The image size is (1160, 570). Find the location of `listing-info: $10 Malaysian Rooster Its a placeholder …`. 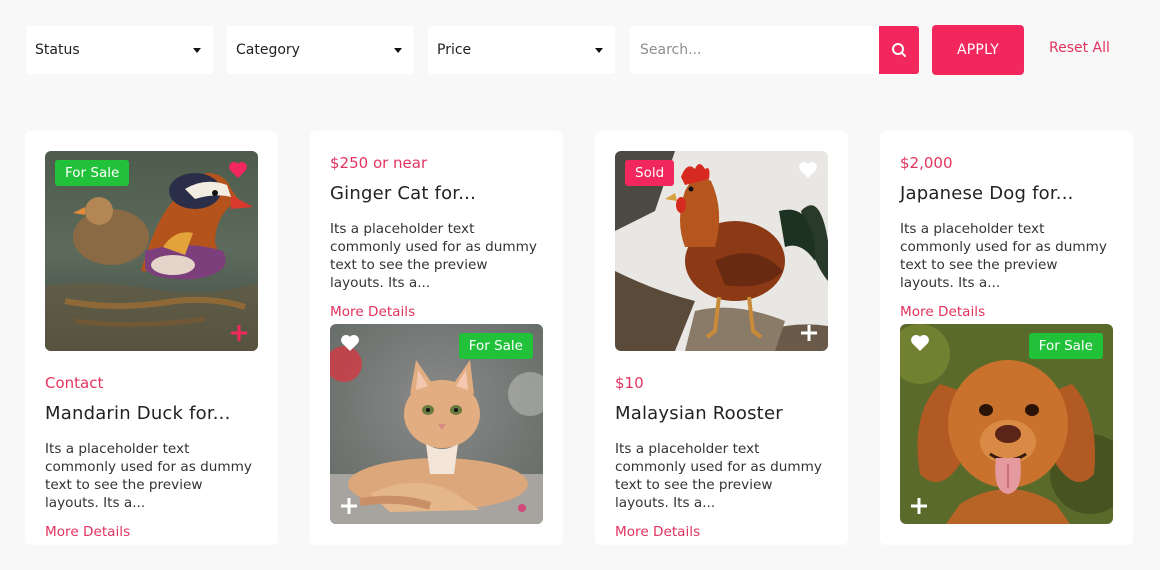

listing-info: $10 Malaysian Rooster Its a placeholder … is located at coordinates (721, 457).